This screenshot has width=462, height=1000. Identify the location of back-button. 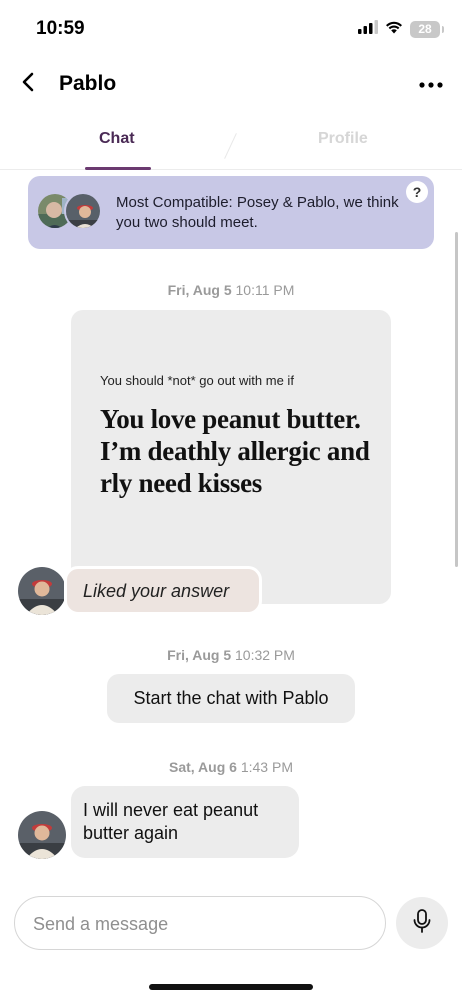
(28, 84).